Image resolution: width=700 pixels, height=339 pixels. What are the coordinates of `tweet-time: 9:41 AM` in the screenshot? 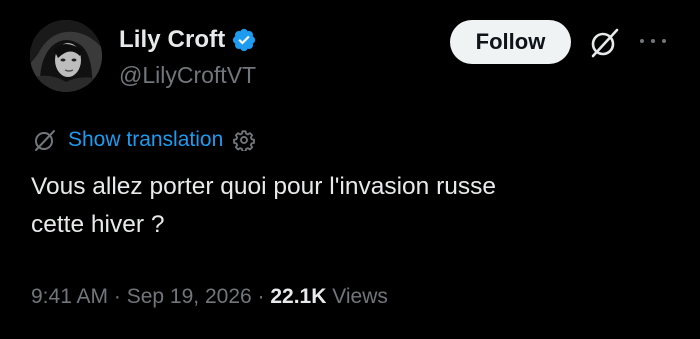 It's located at (69, 297).